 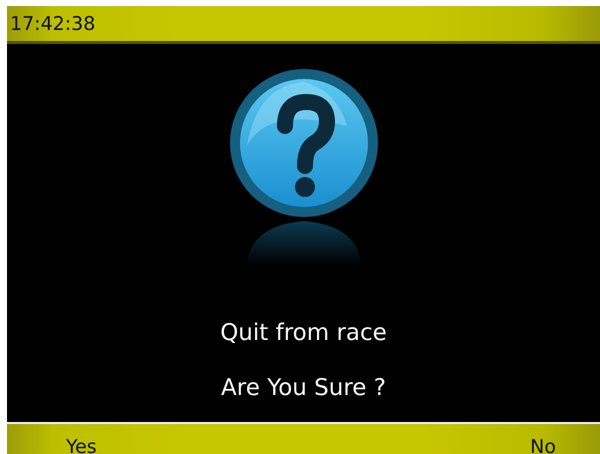 I want to click on dialog-message: Quit from race, so click(x=303, y=333).